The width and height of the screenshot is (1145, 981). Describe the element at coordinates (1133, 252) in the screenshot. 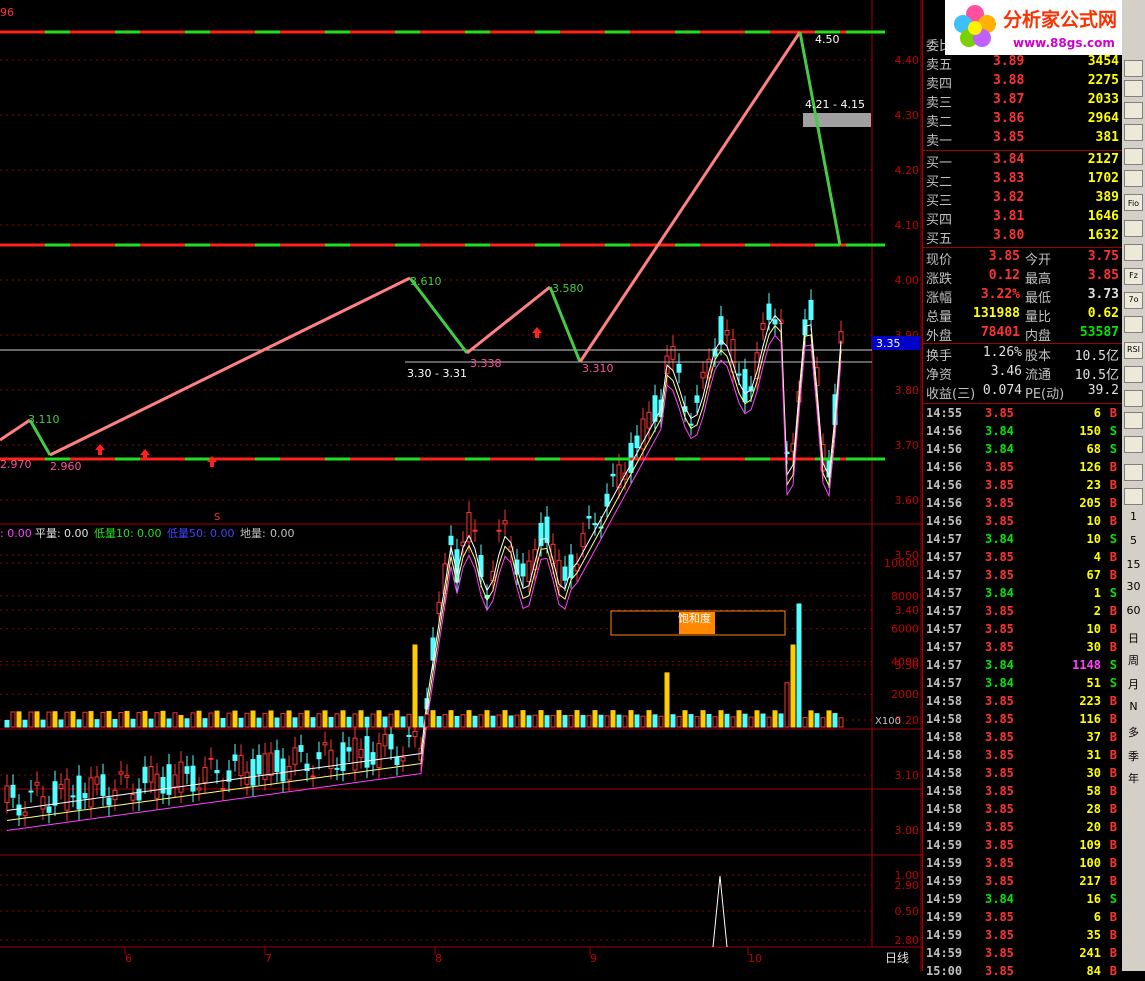

I see `doc-icon` at that location.